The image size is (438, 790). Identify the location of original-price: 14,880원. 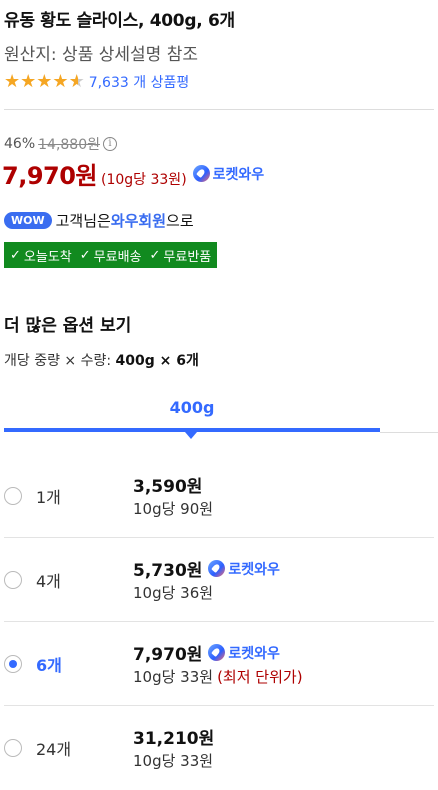
(69, 145).